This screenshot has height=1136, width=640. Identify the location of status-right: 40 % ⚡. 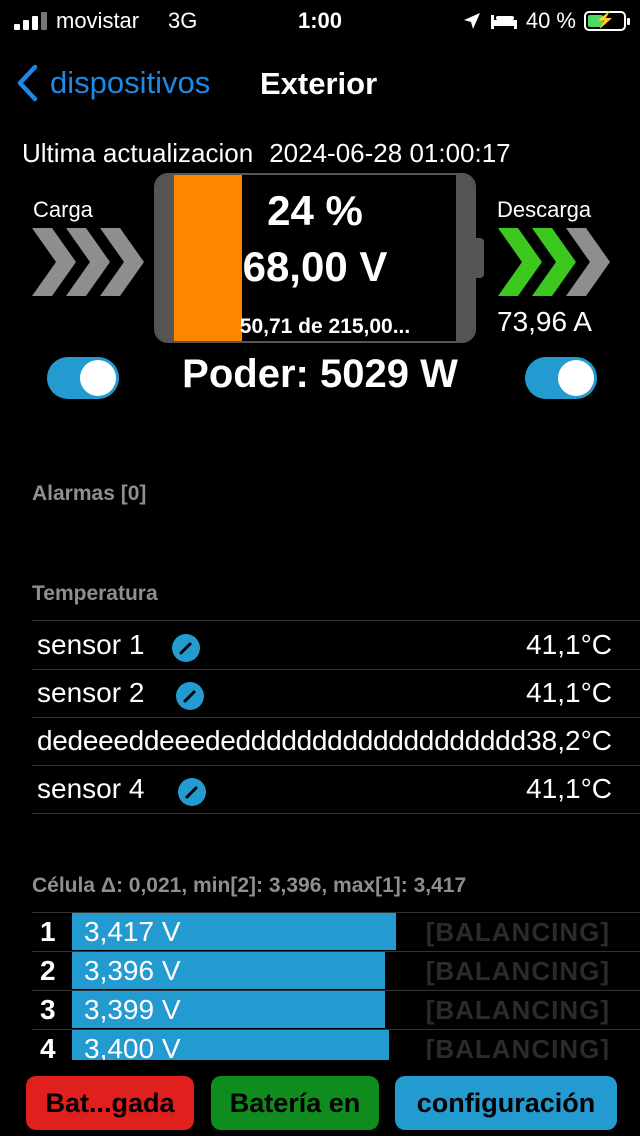
(546, 21).